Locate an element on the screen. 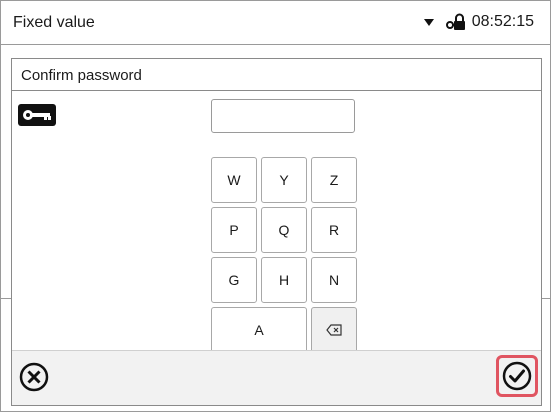 The image size is (551, 412). mode-label: Fixed value is located at coordinates (54, 23).